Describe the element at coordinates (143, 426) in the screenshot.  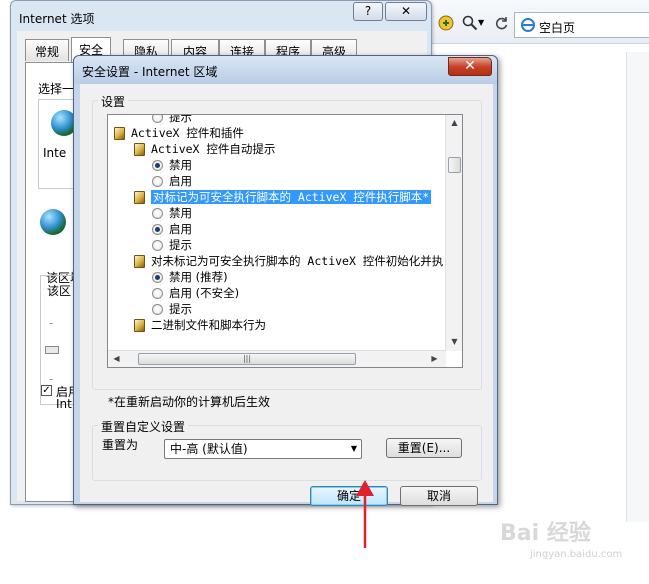
I see `reset-group-label: 重置自定义设置` at that location.